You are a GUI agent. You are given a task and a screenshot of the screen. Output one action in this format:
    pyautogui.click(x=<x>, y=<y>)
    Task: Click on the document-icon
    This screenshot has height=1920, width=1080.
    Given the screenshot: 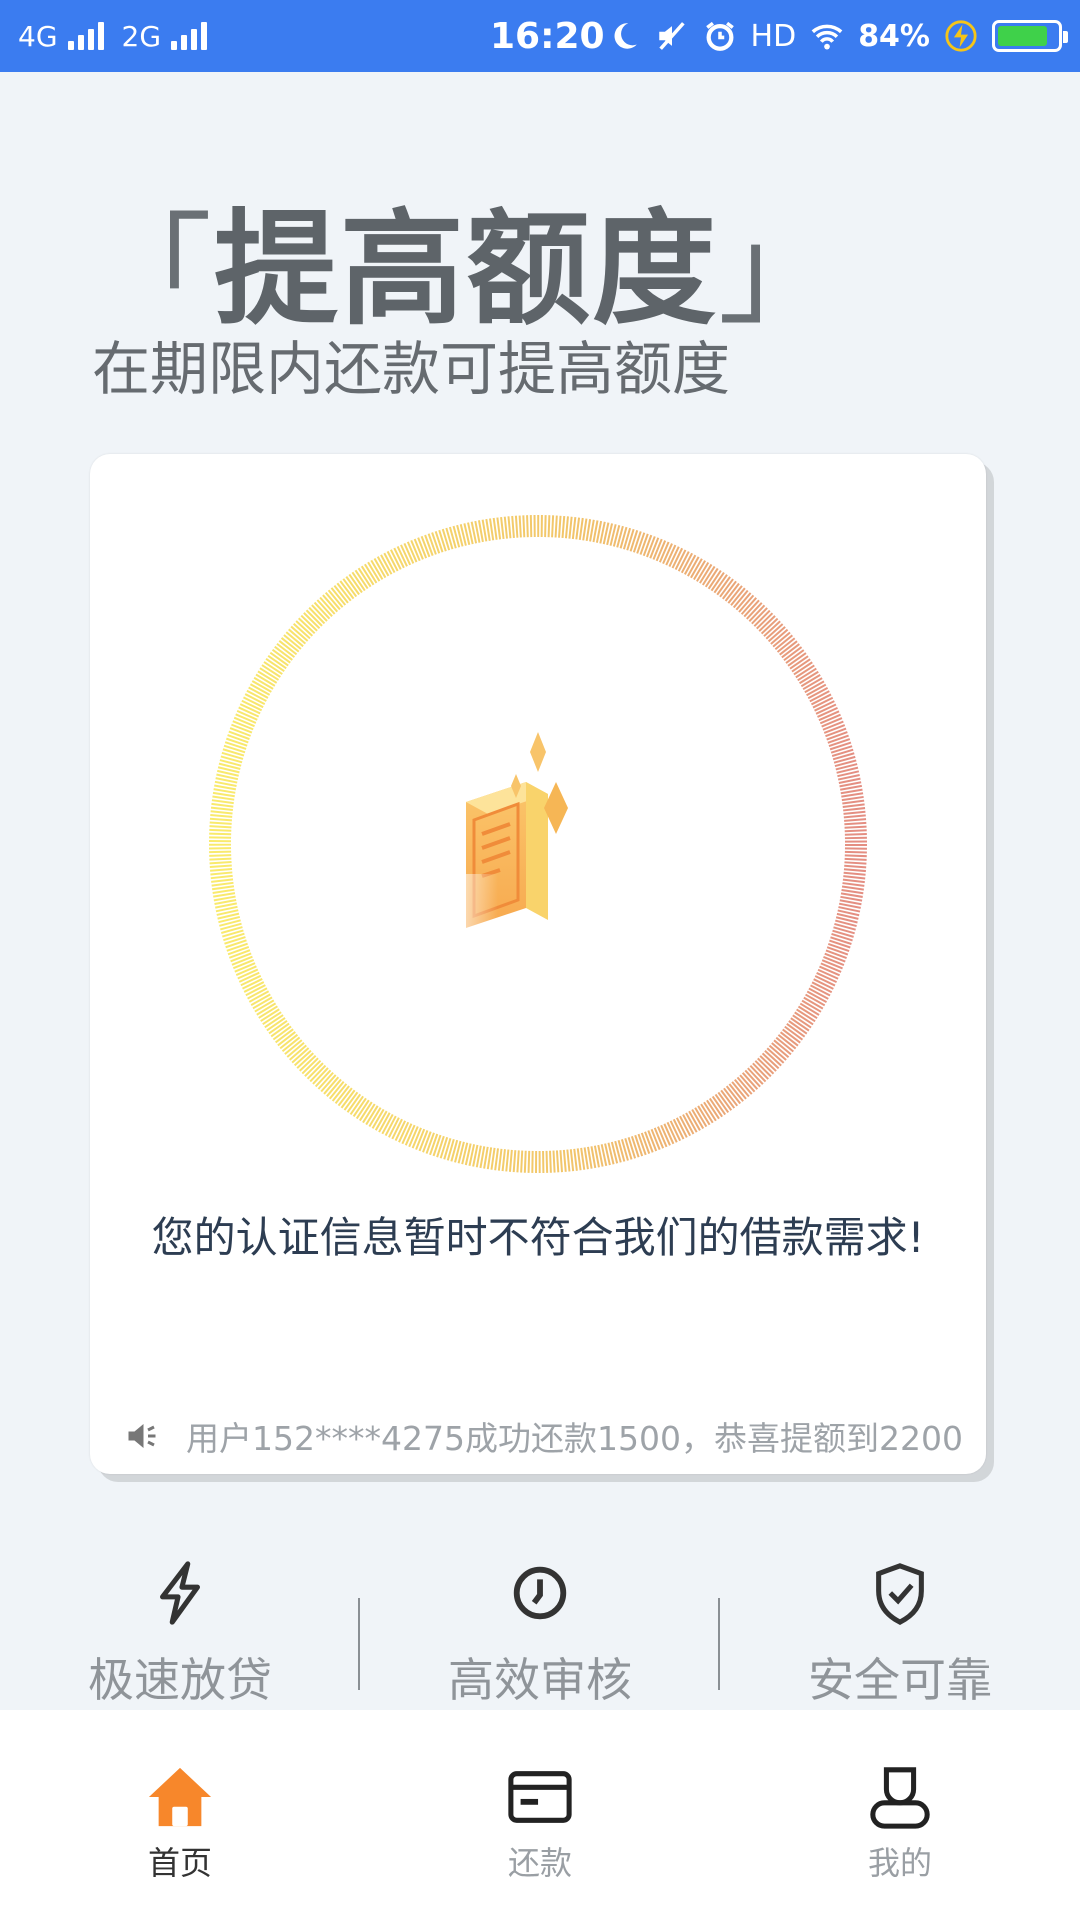 What is the action you would take?
    pyautogui.click(x=503, y=833)
    